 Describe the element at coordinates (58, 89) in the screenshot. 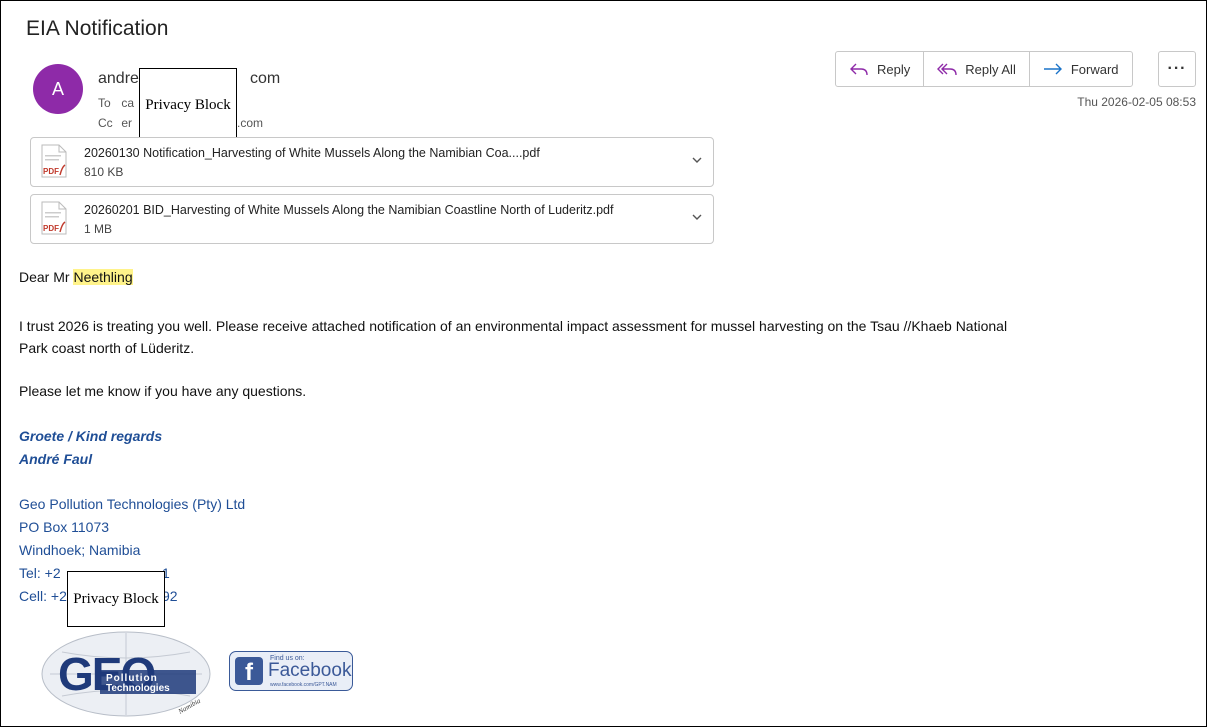

I see `sender-avatar: A` at that location.